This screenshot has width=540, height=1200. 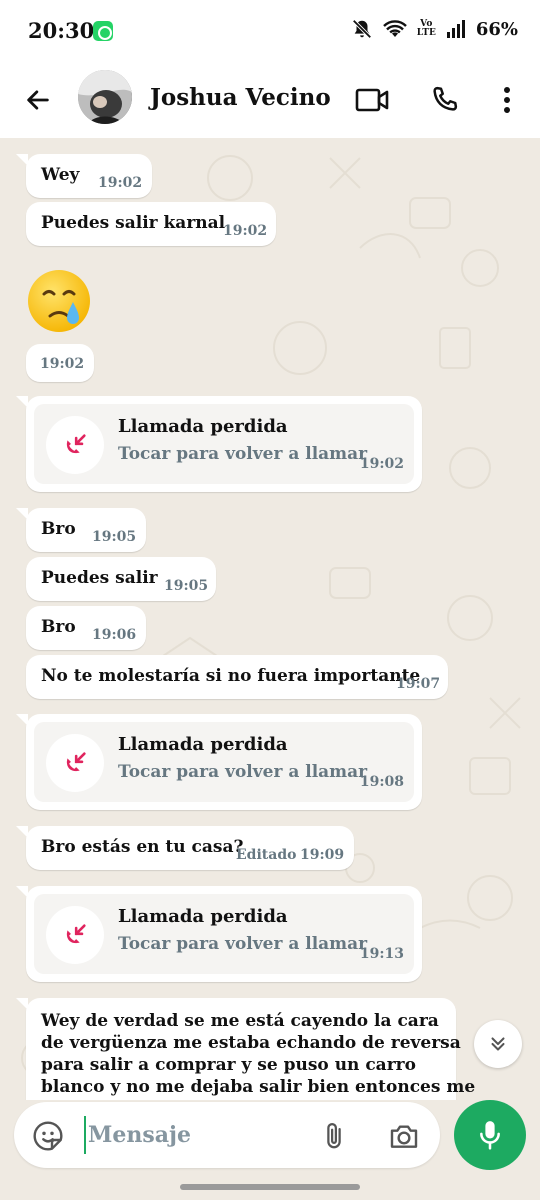 I want to click on voice-message-button, so click(x=490, y=1135).